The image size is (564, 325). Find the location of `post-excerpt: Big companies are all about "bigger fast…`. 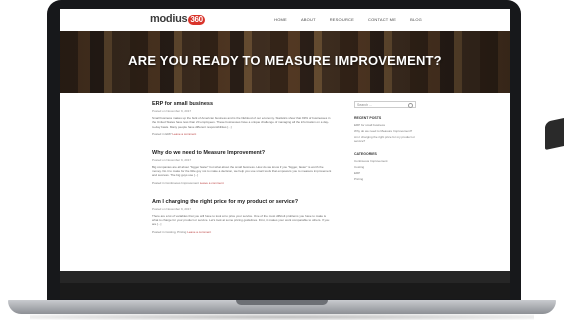

post-excerpt: Big companies are all about "bigger fast… is located at coordinates (242, 171).